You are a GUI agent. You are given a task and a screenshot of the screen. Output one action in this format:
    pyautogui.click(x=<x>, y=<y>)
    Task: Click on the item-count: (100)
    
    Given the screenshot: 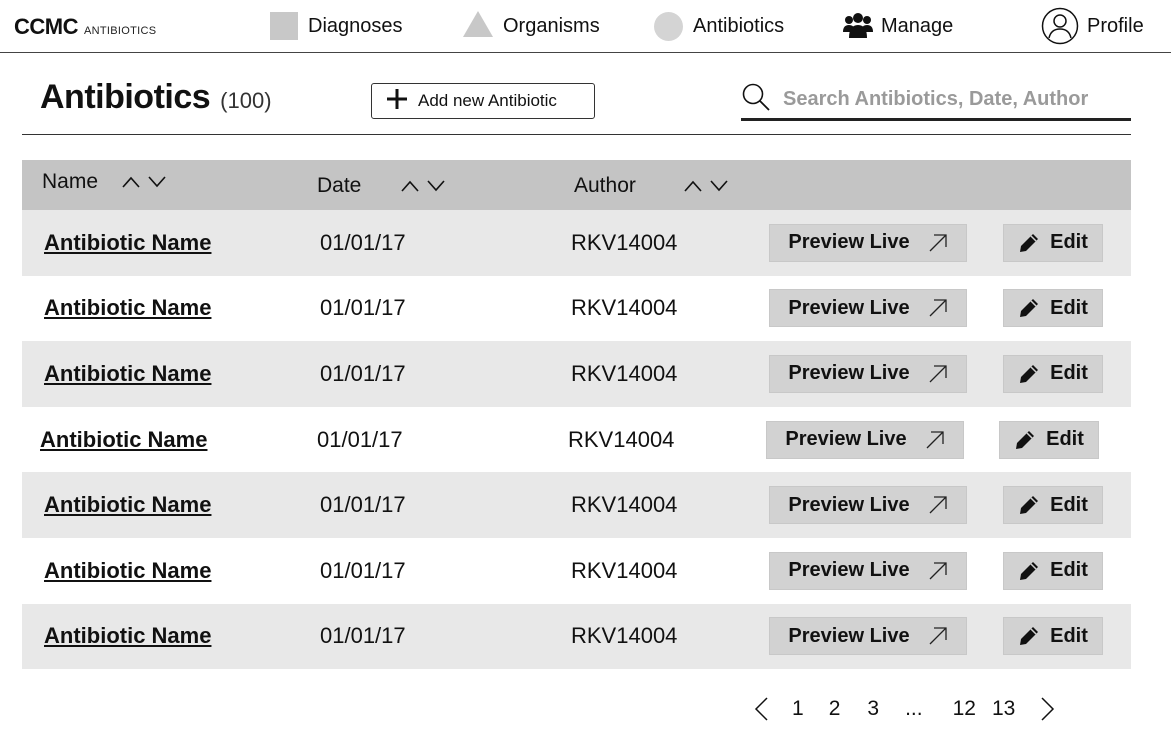 What is the action you would take?
    pyautogui.click(x=246, y=100)
    